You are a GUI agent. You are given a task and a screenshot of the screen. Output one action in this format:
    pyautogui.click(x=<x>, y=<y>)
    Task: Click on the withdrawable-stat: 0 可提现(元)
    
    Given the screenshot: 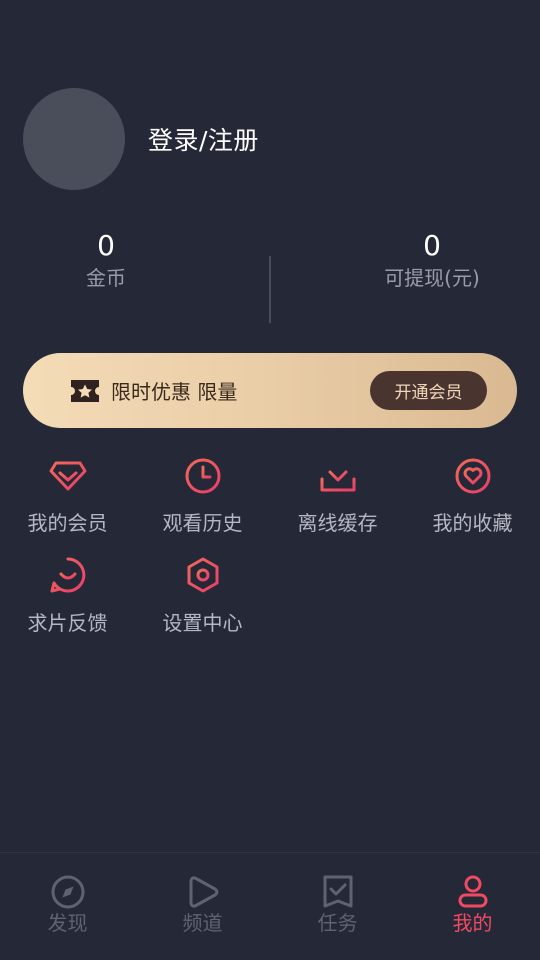 What is the action you would take?
    pyautogui.click(x=432, y=260)
    